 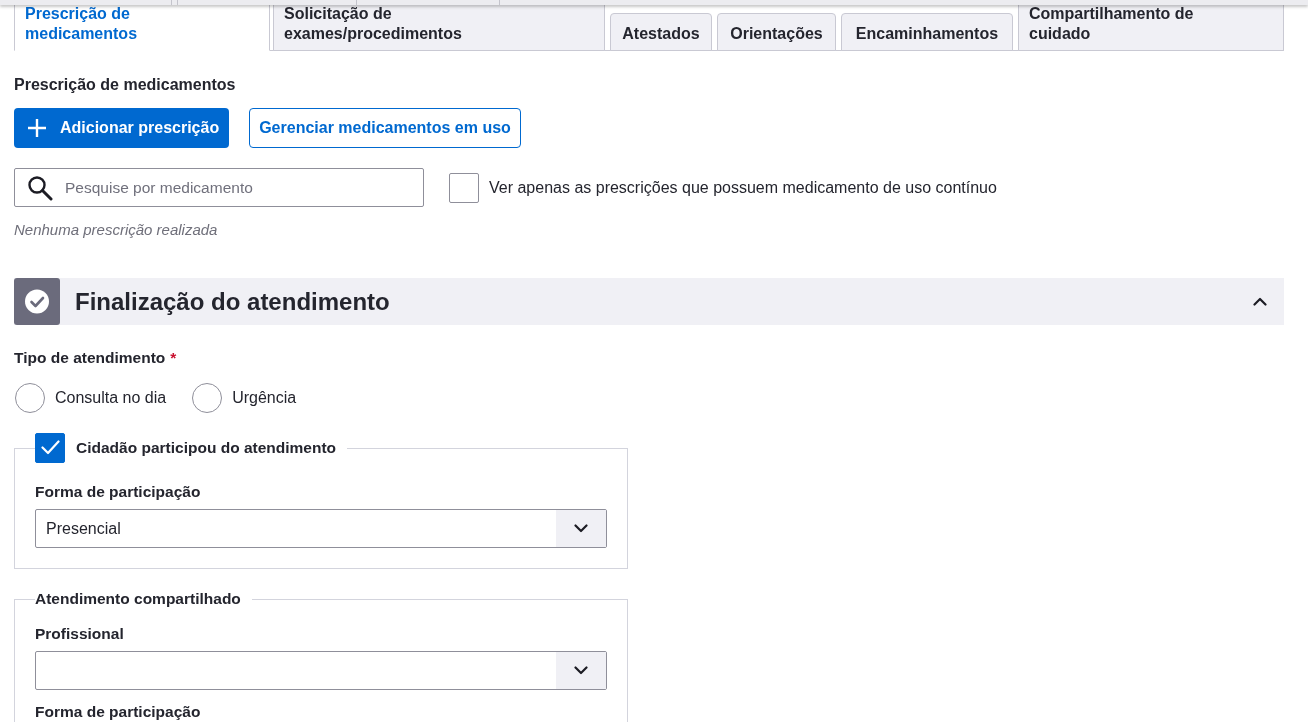 I want to click on checkmark-icon, so click(x=50, y=447).